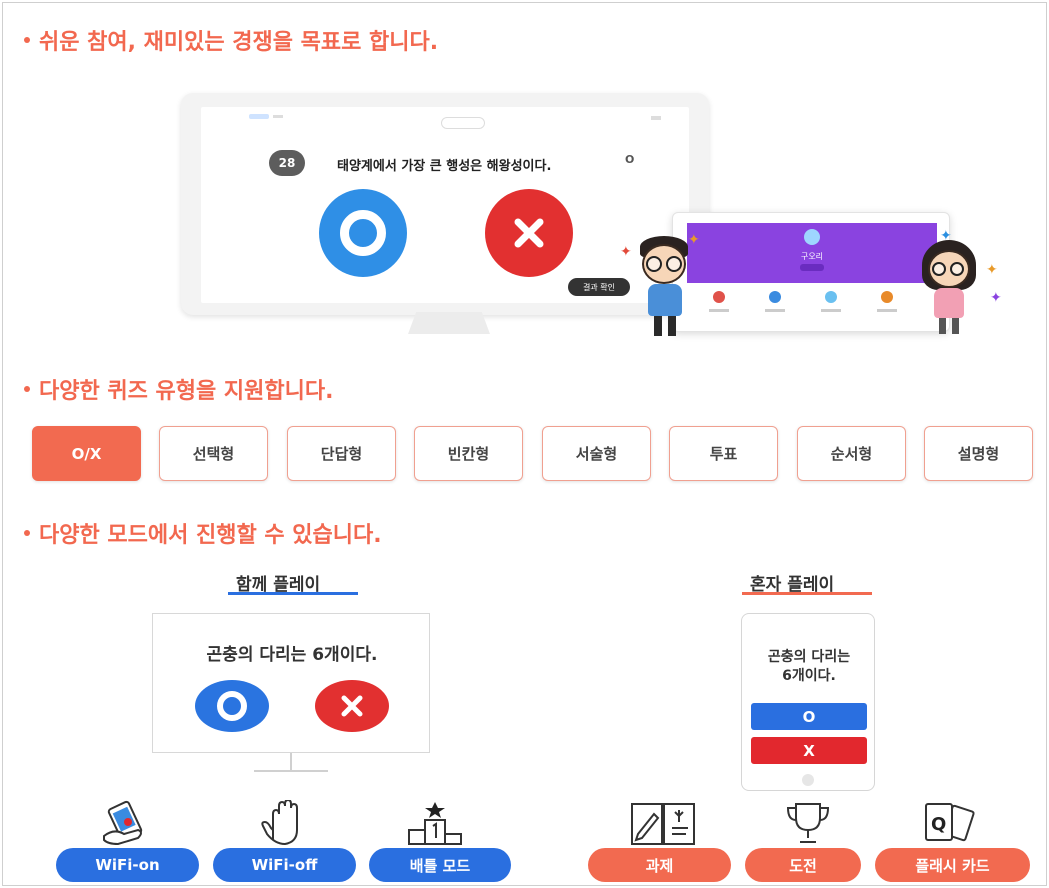 The height and width of the screenshot is (888, 1049). What do you see at coordinates (449, 323) in the screenshot?
I see `monitor-stand` at bounding box center [449, 323].